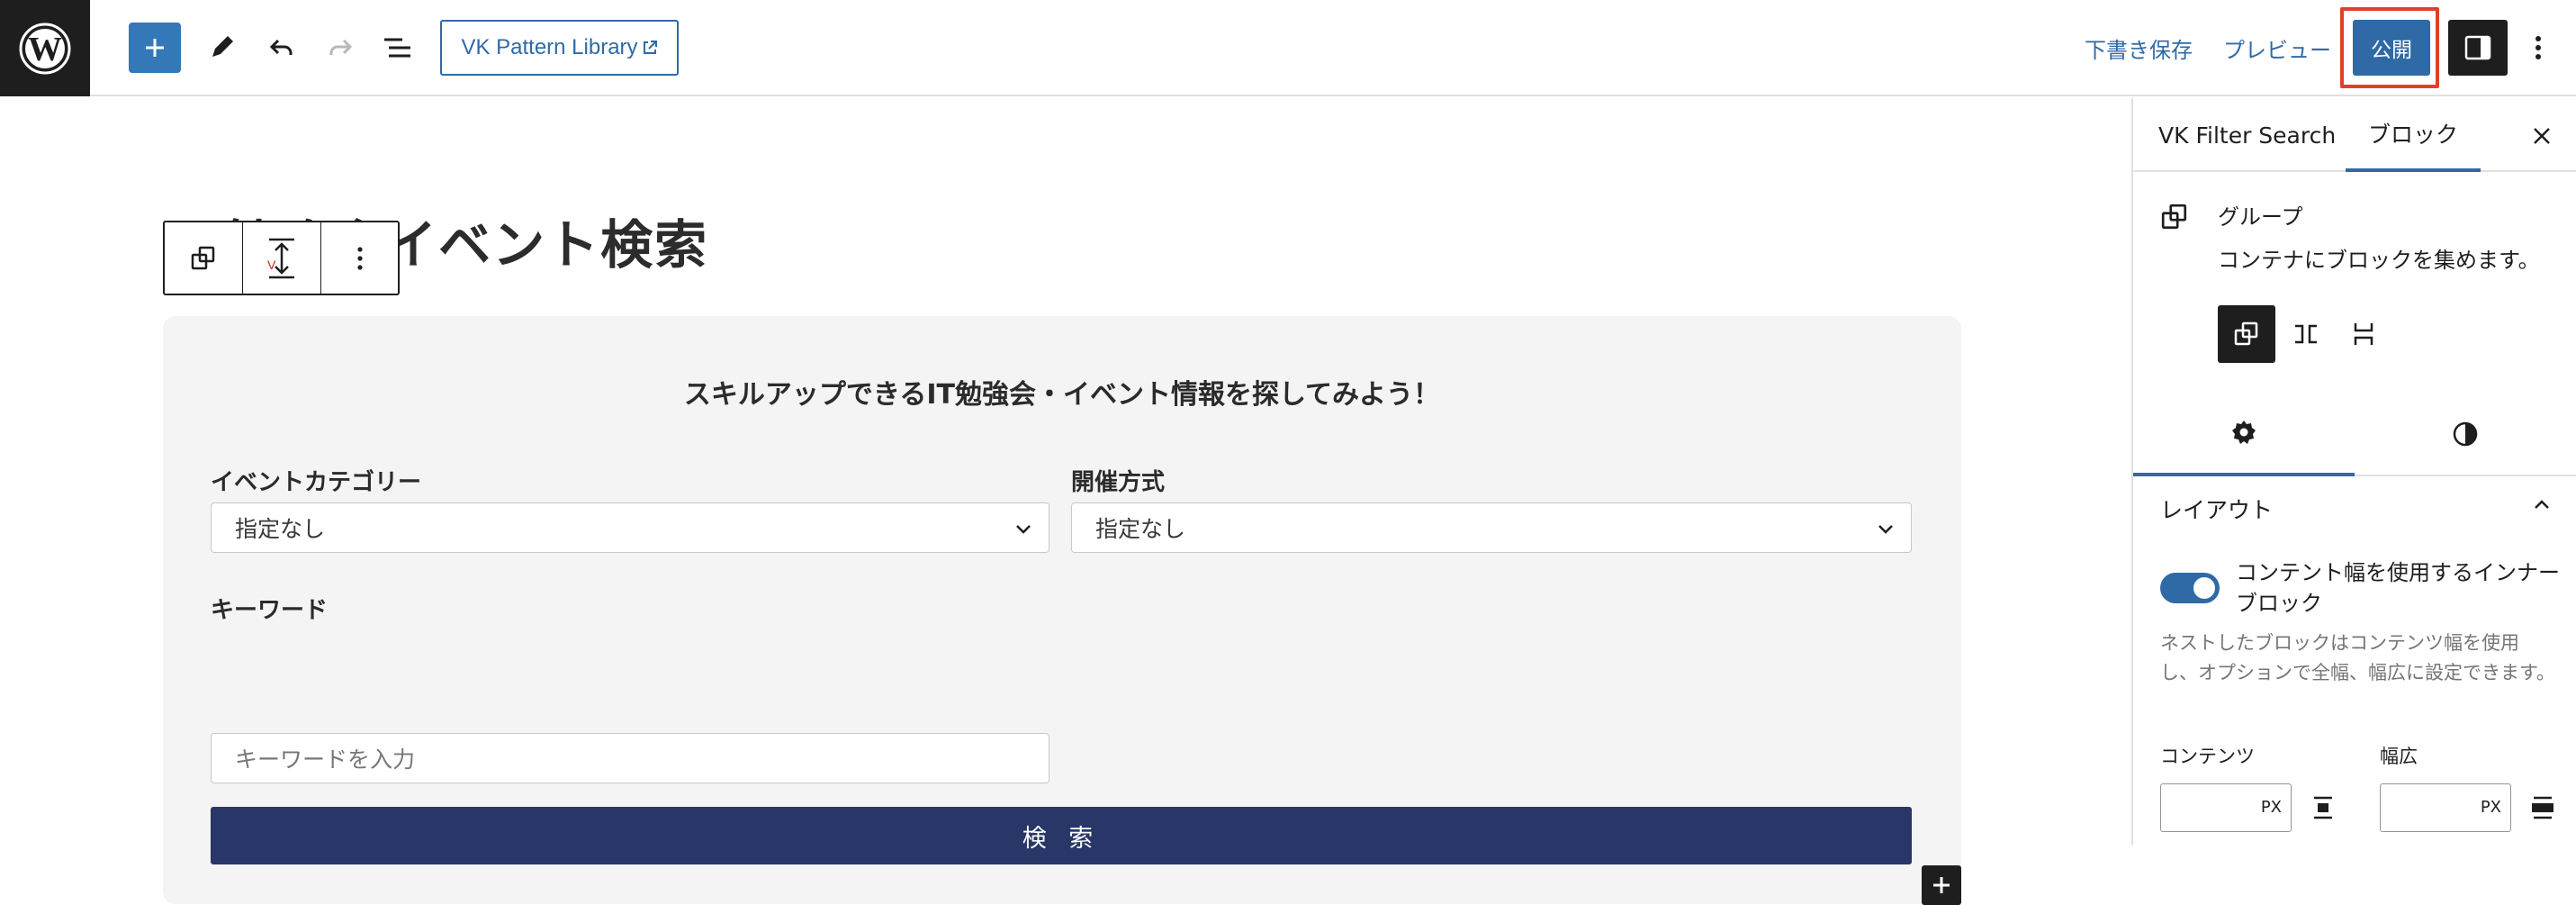  Describe the element at coordinates (316, 482) in the screenshot. I see `category-label: イベントカテゴリー` at that location.